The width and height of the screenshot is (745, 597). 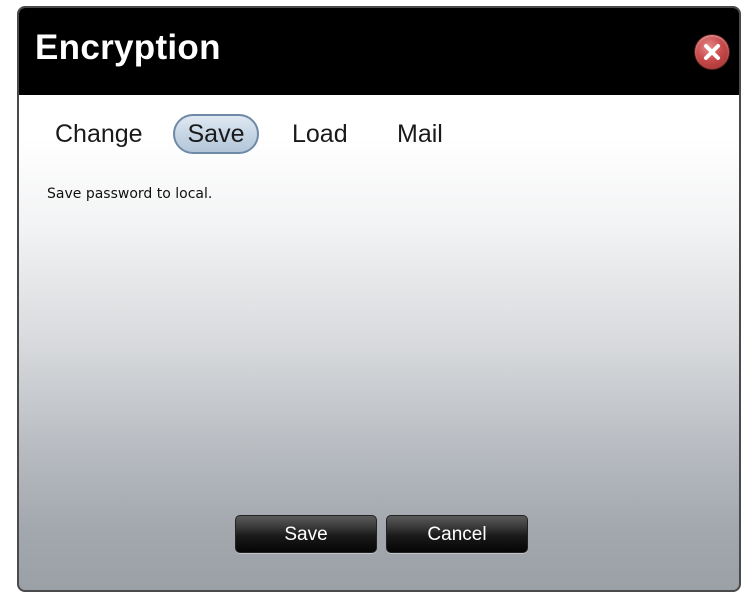 I want to click on tab-mail: Mail, so click(x=420, y=134).